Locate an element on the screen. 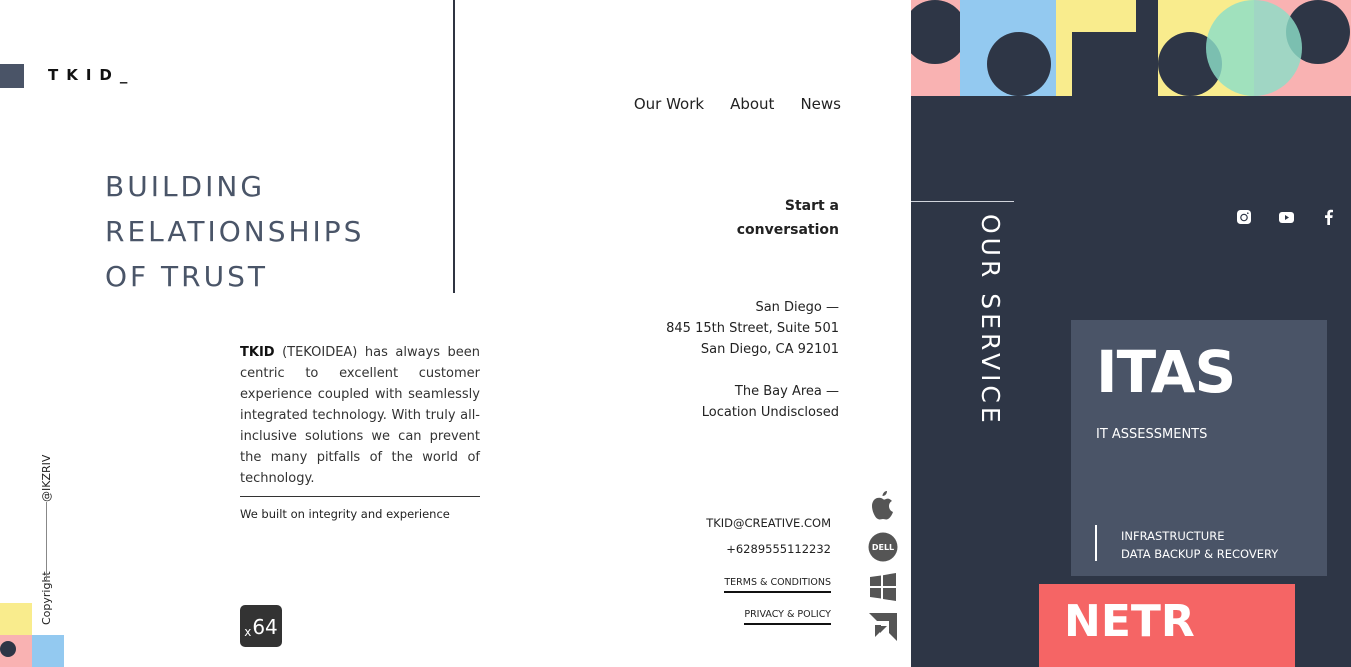 This screenshot has height=667, width=1351. nav-our-work: Our Work is located at coordinates (669, 104).